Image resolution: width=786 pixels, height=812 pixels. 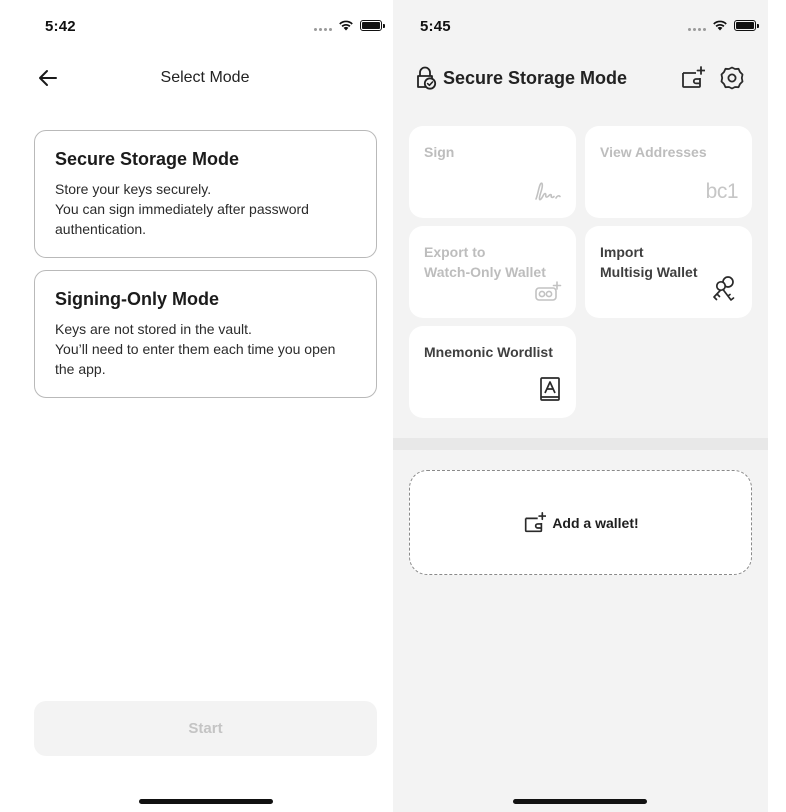 What do you see at coordinates (653, 152) in the screenshot?
I see `tile-label: View Addresses` at bounding box center [653, 152].